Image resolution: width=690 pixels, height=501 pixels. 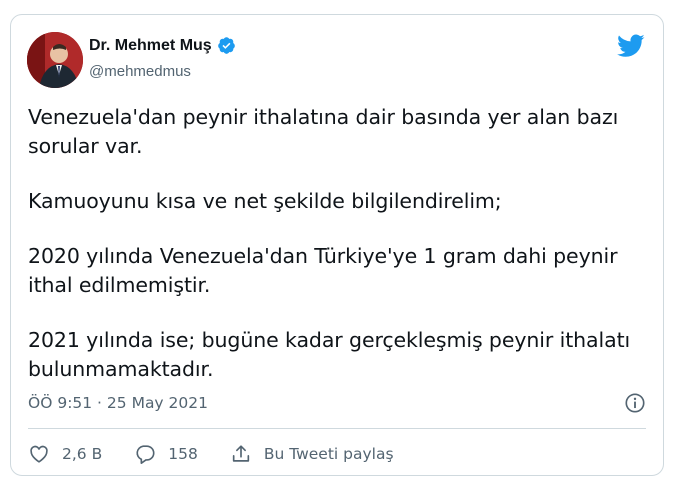 I want to click on avatar-image, so click(x=55, y=60).